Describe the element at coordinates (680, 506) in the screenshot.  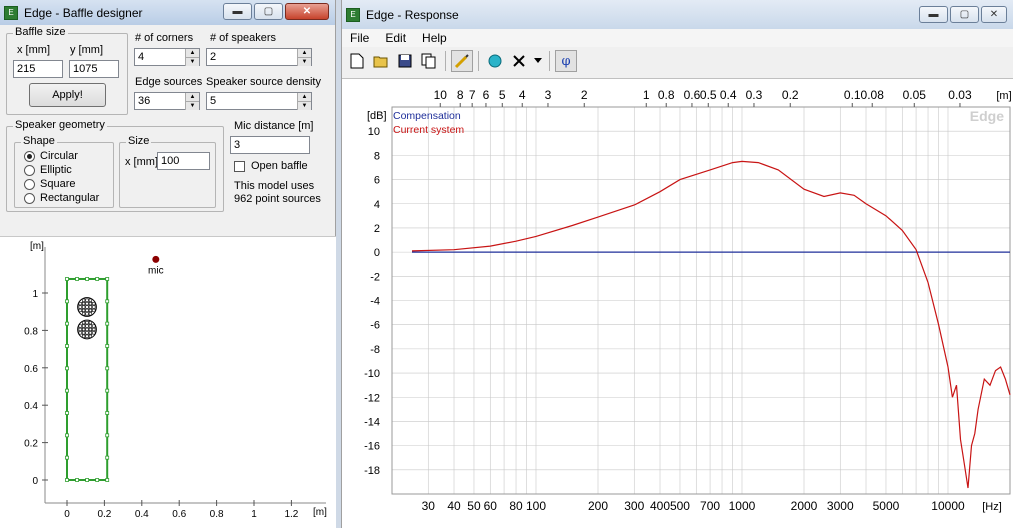
I see `x-tick-label: 500` at that location.